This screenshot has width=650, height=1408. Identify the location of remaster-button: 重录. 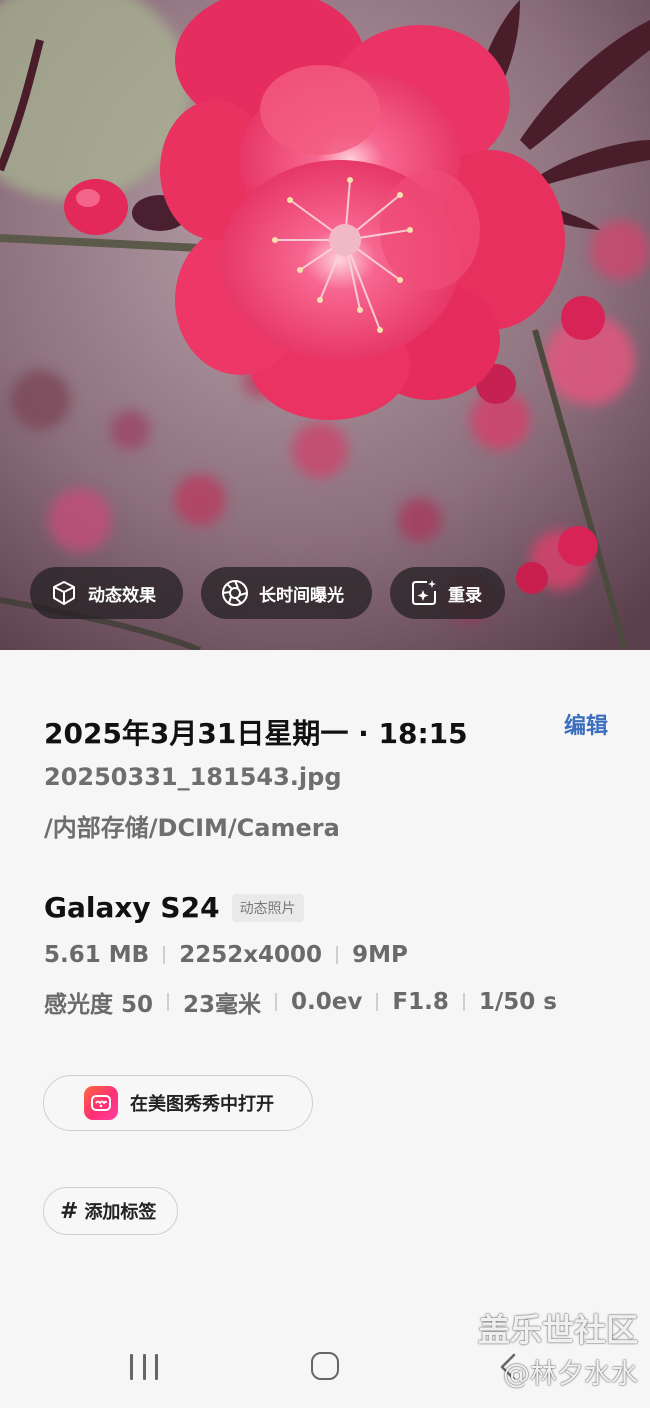
(447, 593).